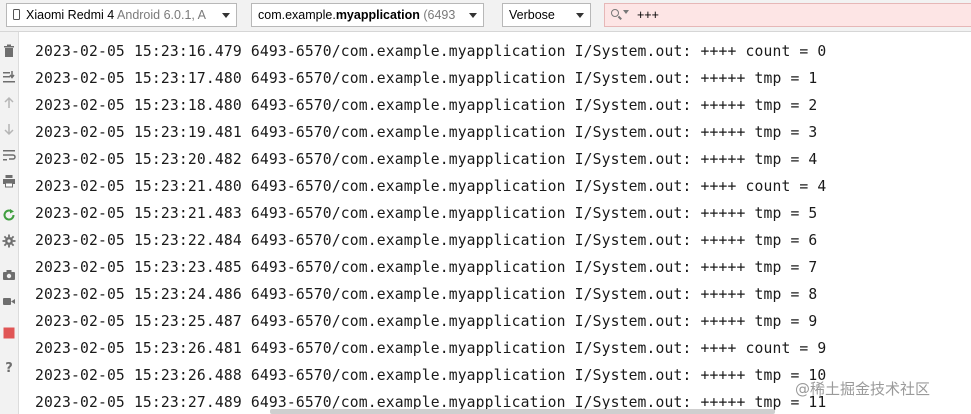 This screenshot has width=971, height=414. Describe the element at coordinates (187, 402) in the screenshot. I see `log-time: 15:23:27.489` at that location.